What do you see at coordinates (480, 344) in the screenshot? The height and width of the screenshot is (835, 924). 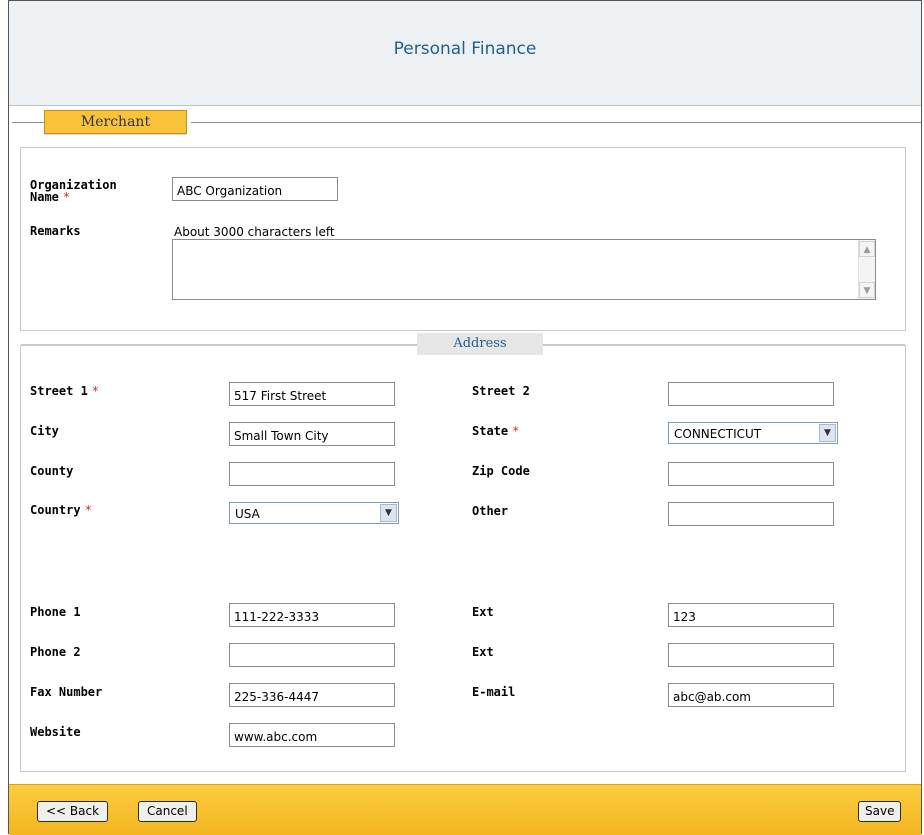 I see `tab-address: Address` at bounding box center [480, 344].